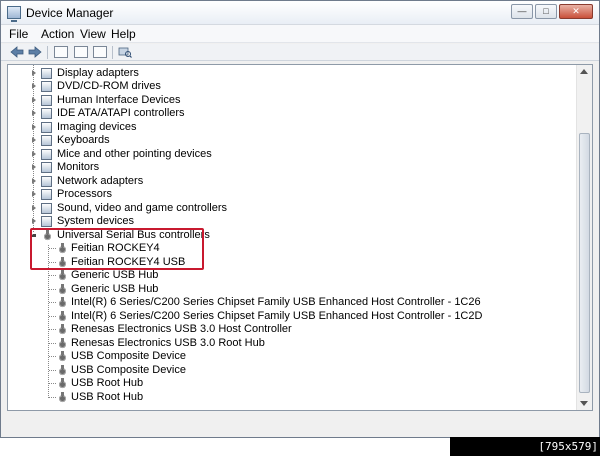  What do you see at coordinates (93, 34) in the screenshot?
I see `menu-view: View` at bounding box center [93, 34].